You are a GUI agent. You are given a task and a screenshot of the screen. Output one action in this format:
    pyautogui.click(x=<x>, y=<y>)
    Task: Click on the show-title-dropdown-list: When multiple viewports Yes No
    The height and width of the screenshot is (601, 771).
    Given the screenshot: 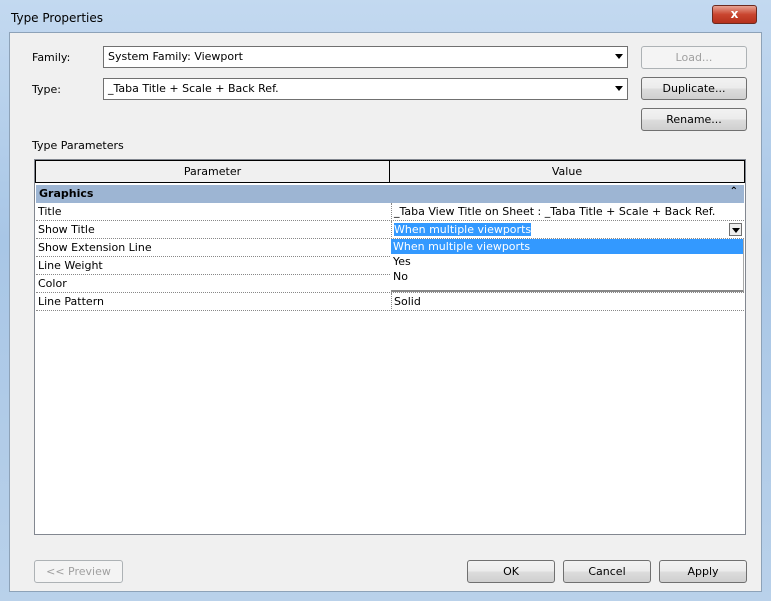 What is the action you would take?
    pyautogui.click(x=567, y=265)
    